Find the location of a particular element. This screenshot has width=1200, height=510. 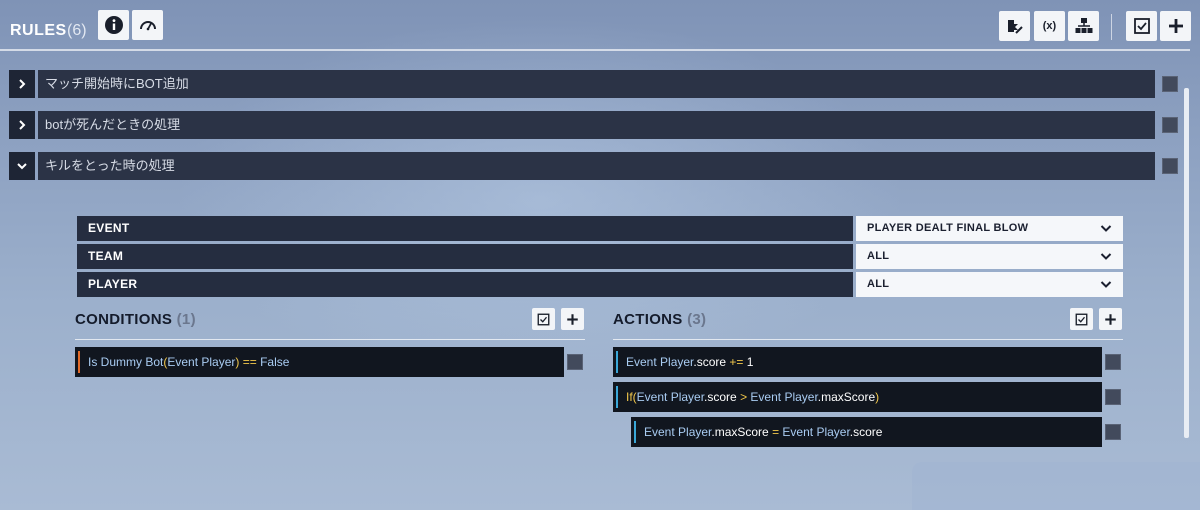

variables-icon: (x) is located at coordinates (1049, 26).